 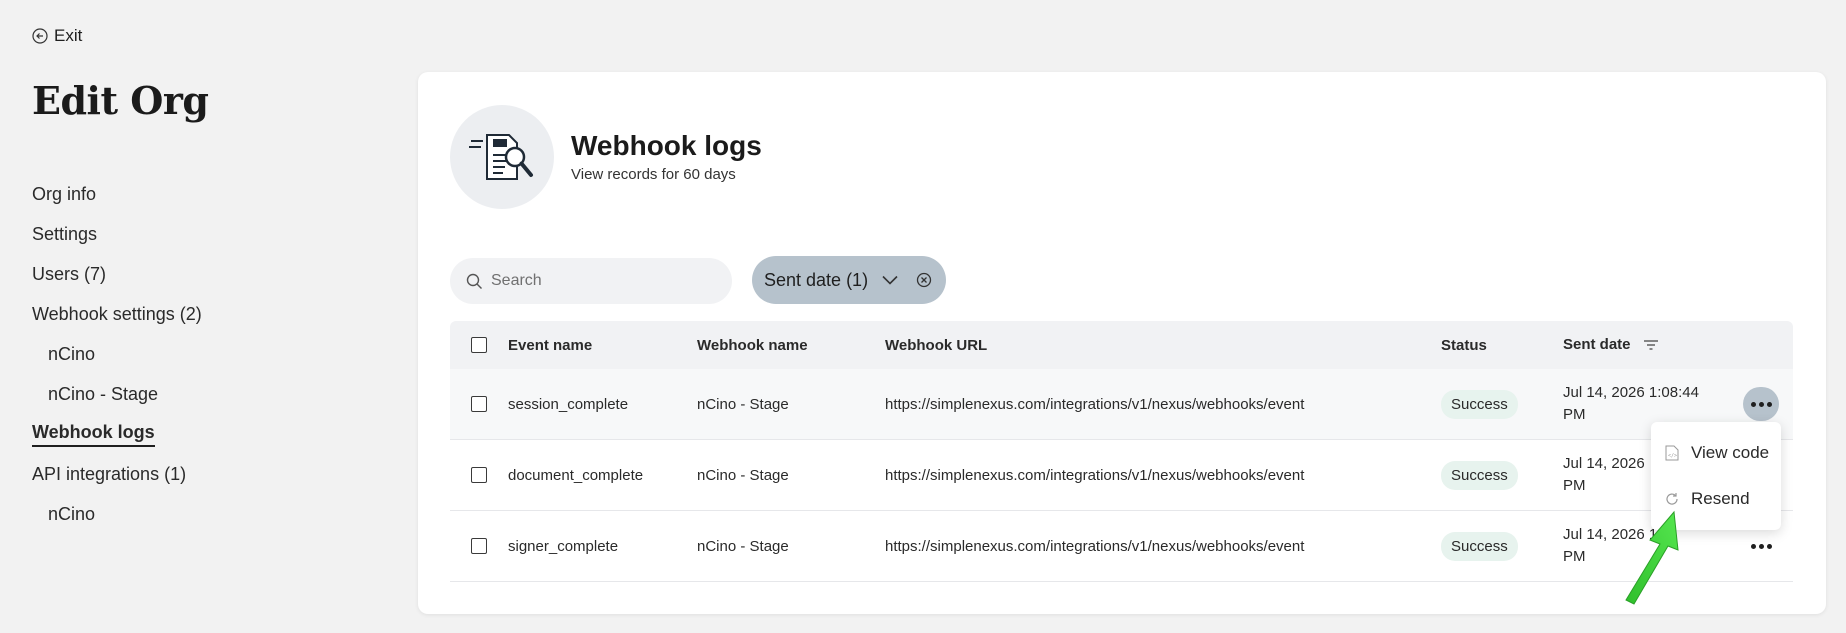 What do you see at coordinates (550, 345) in the screenshot?
I see `column-header-event: Event name` at bounding box center [550, 345].